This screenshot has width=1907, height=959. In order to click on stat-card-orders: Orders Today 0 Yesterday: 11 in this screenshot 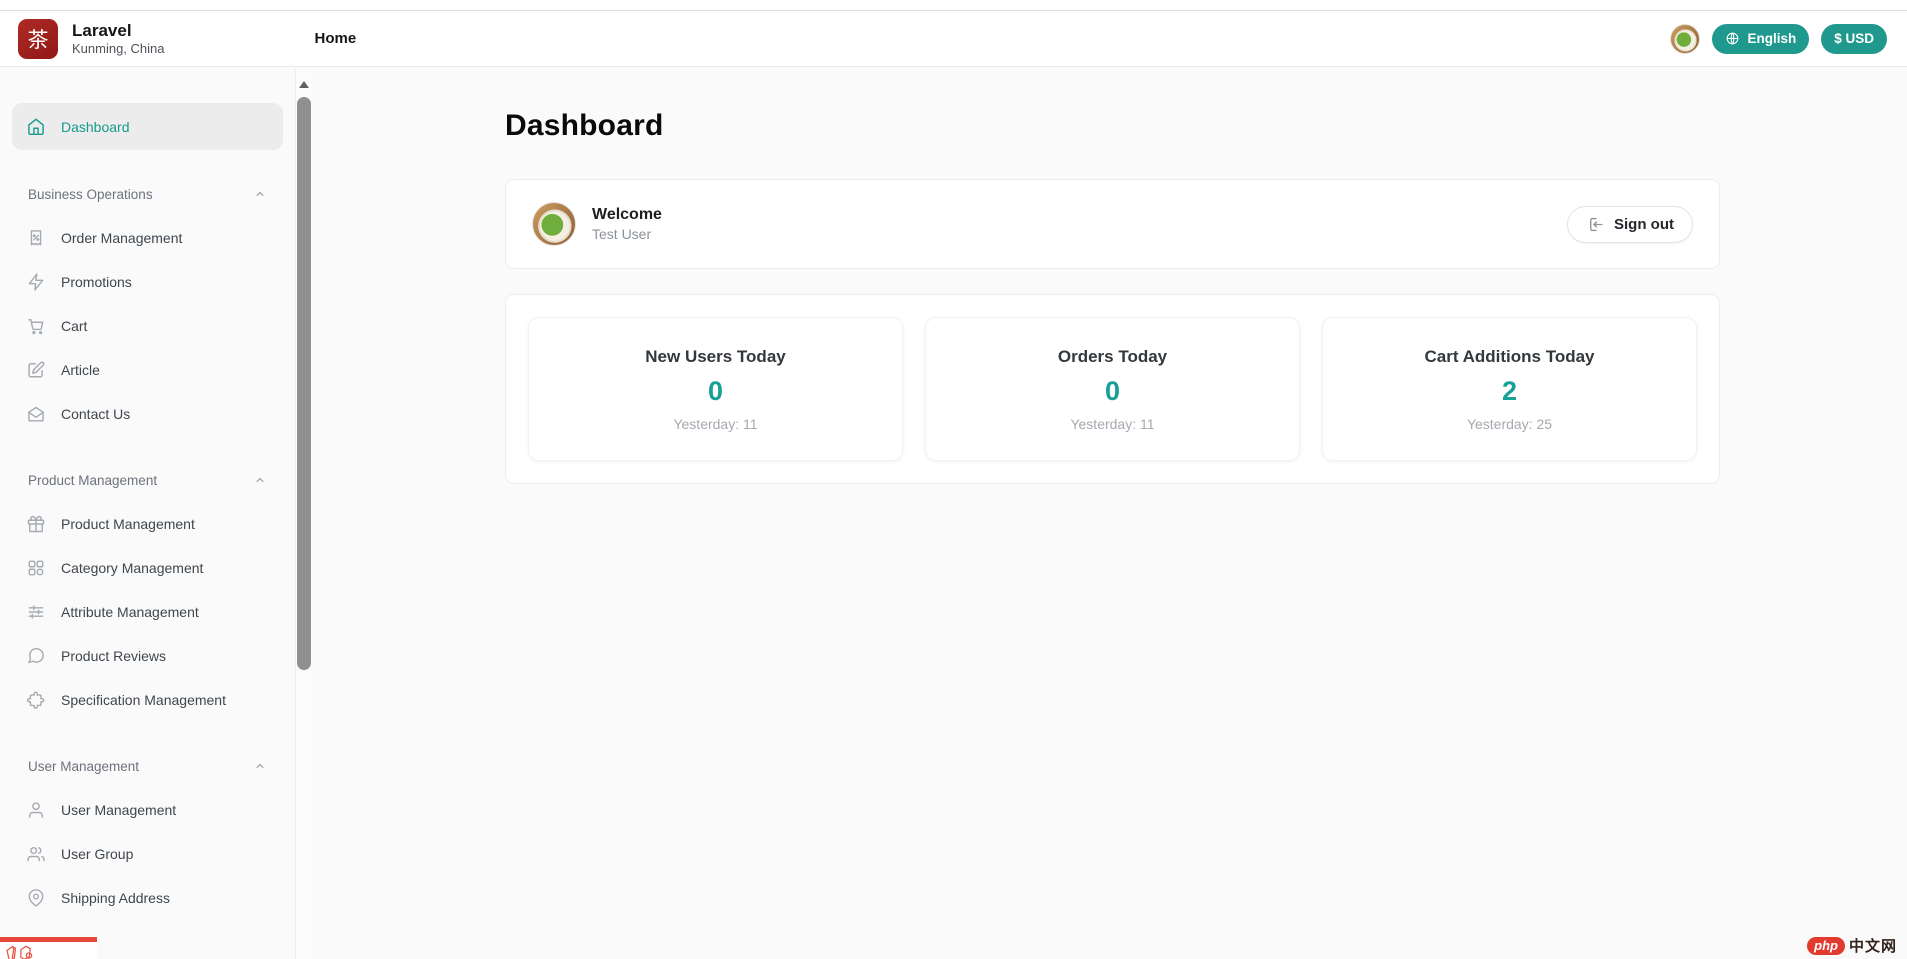, I will do `click(1112, 389)`.